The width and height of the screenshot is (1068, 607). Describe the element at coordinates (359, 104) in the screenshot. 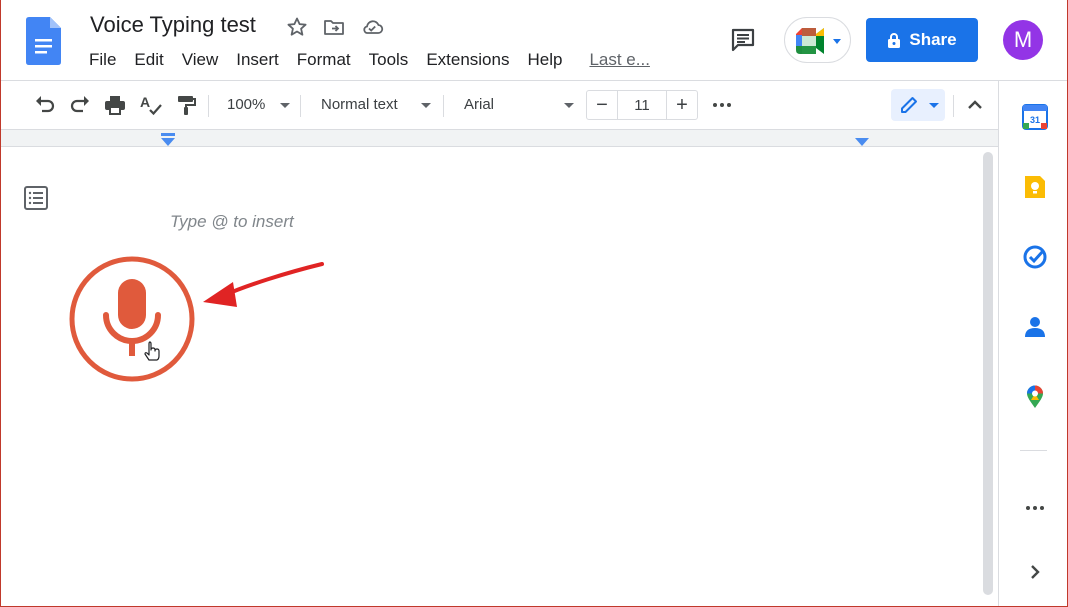

I see `paragraph-style-select: Normal text` at that location.